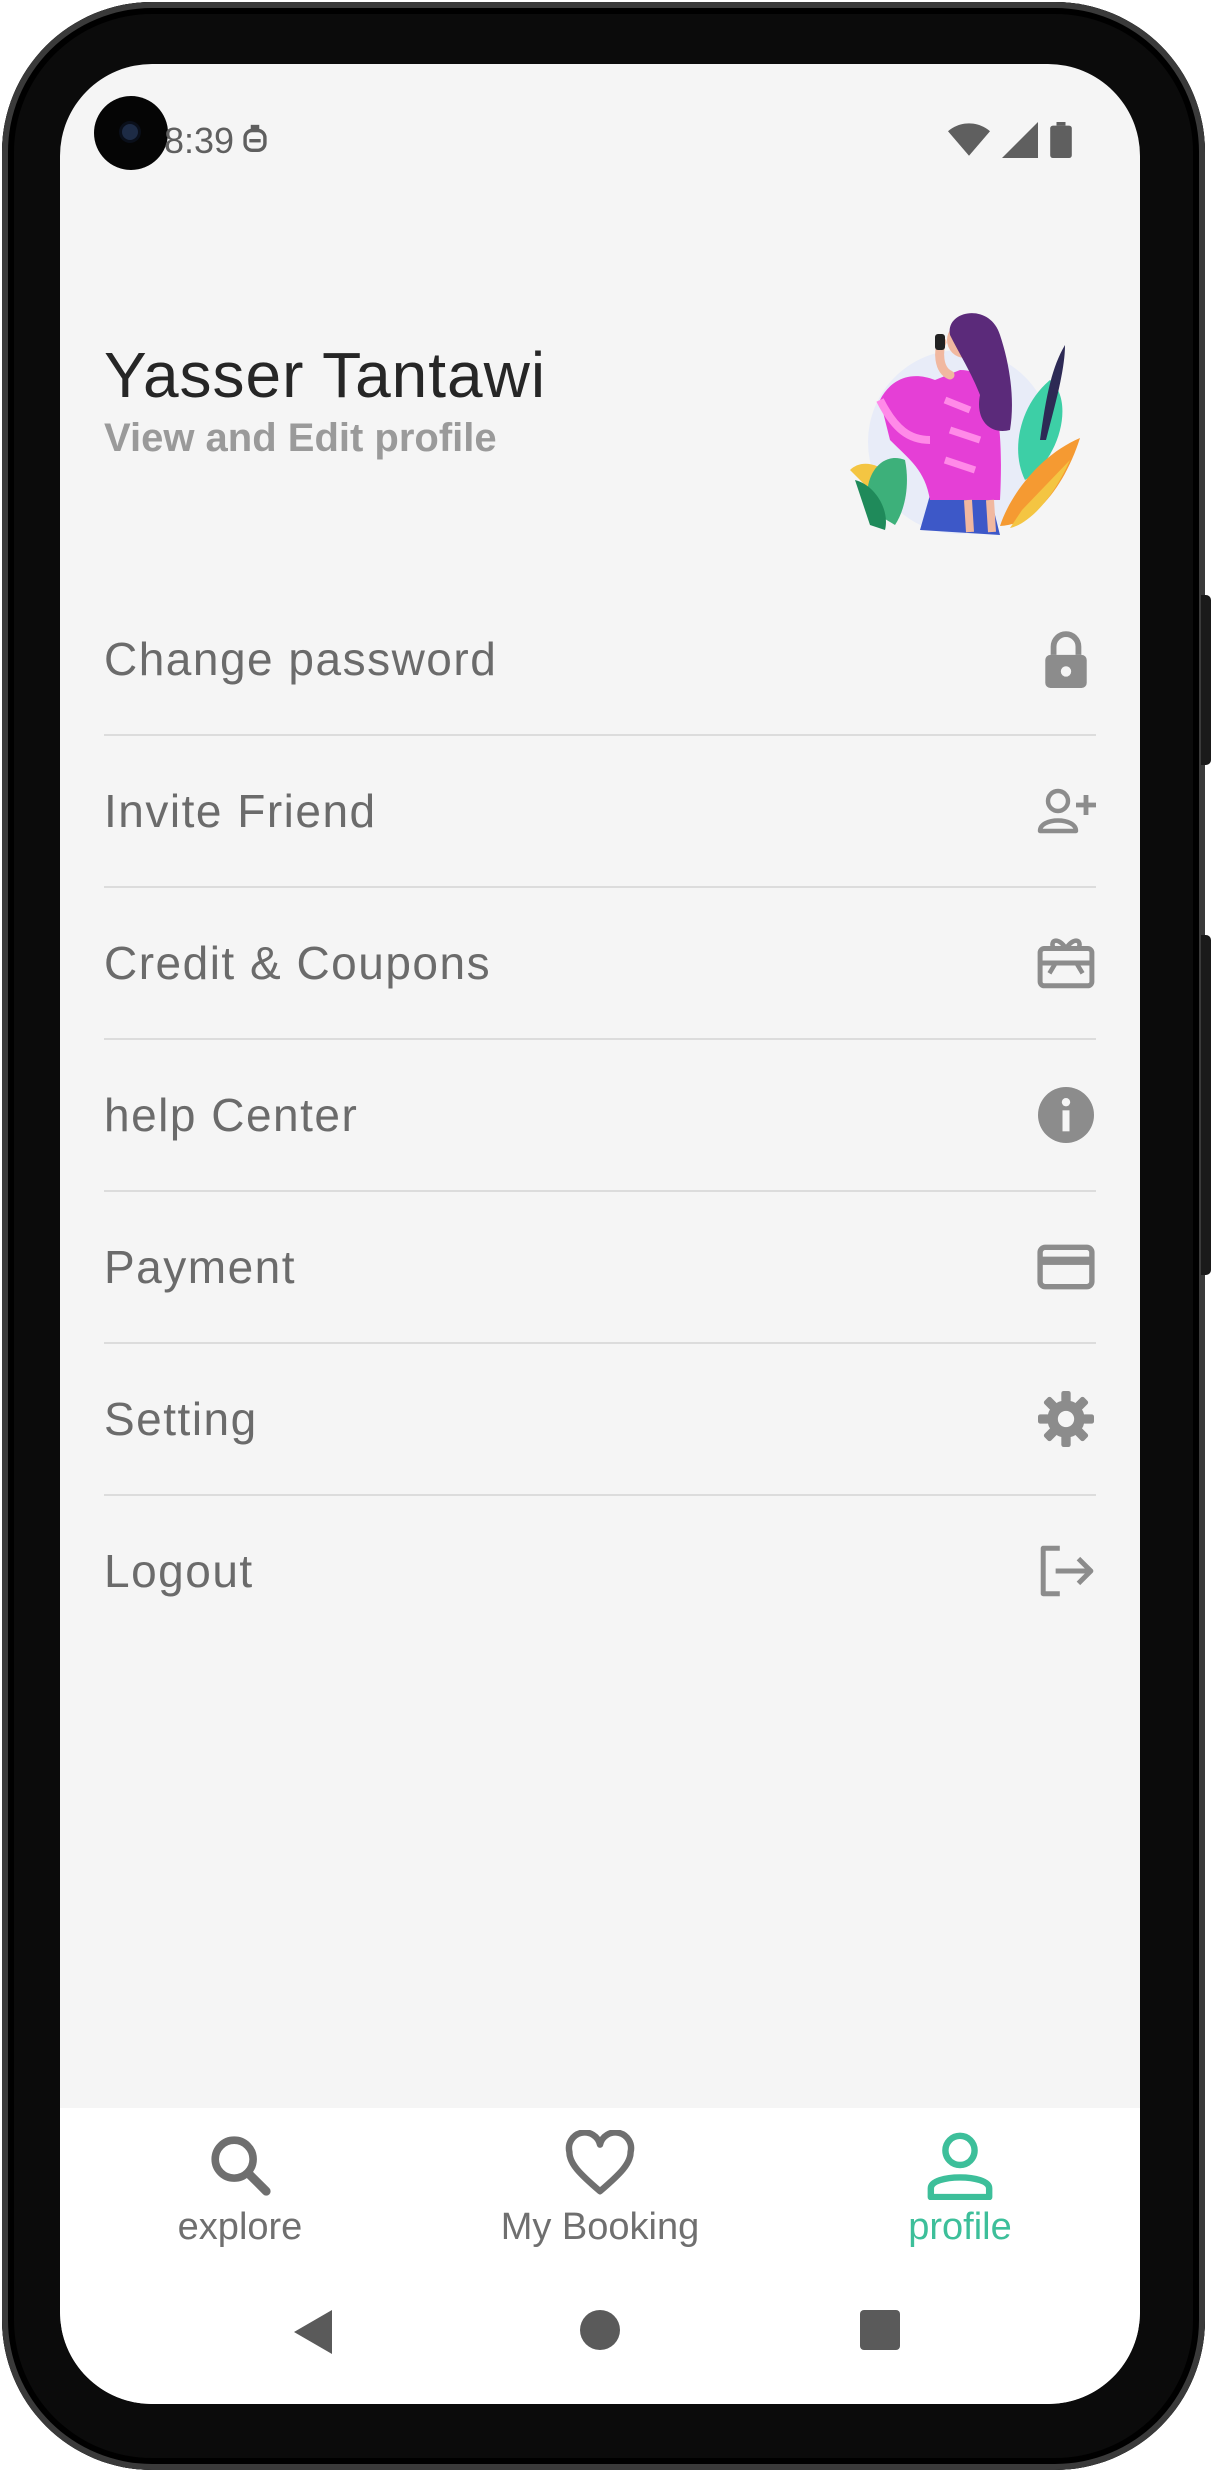 The height and width of the screenshot is (2474, 1211). I want to click on front-camera, so click(131, 133).